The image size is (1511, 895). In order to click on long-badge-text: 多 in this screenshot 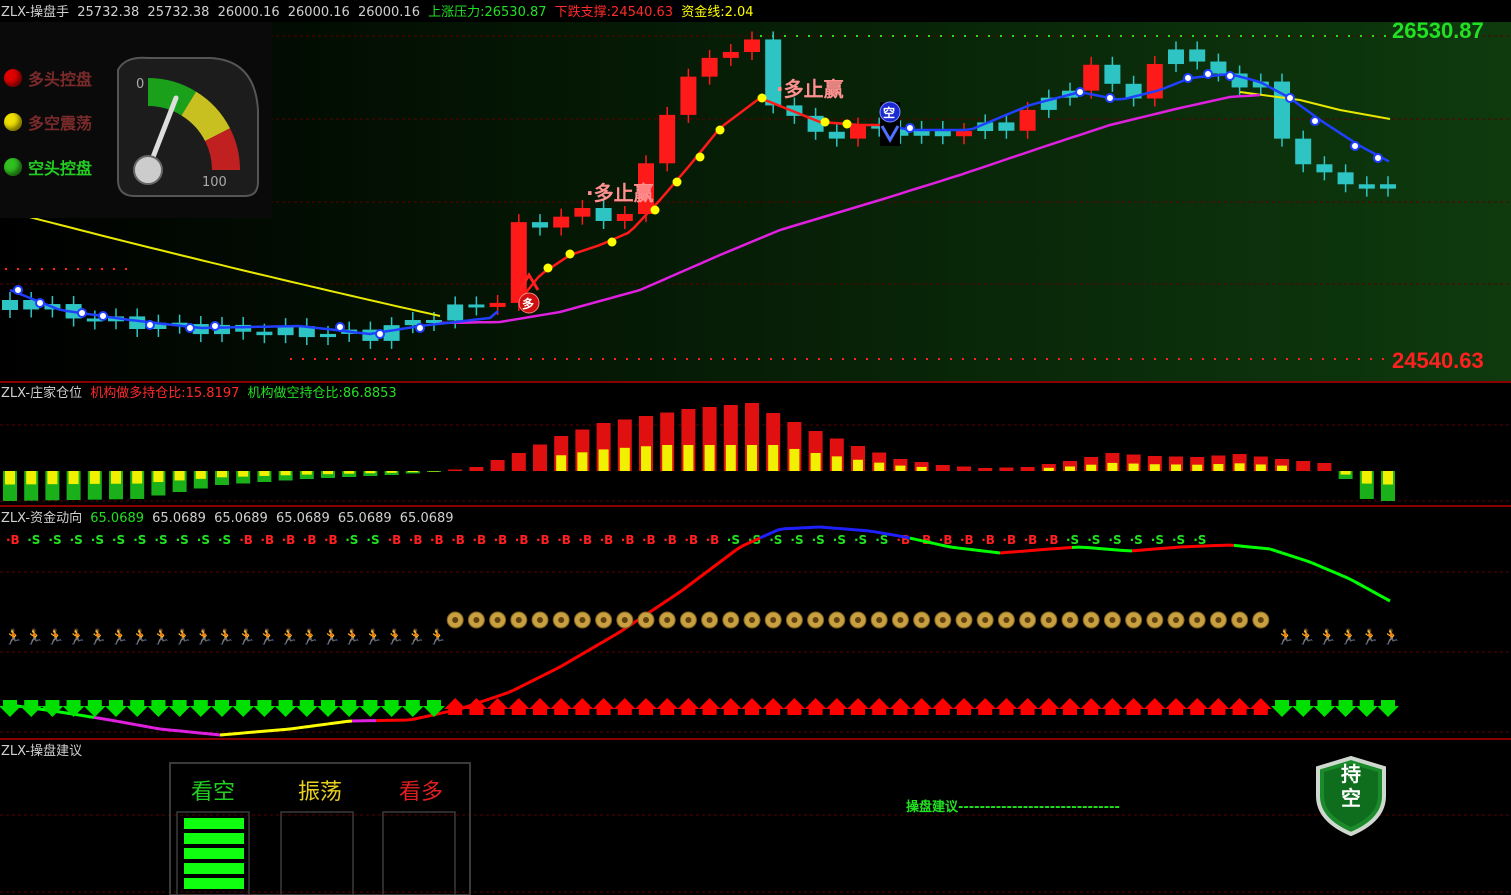, I will do `click(528, 303)`.